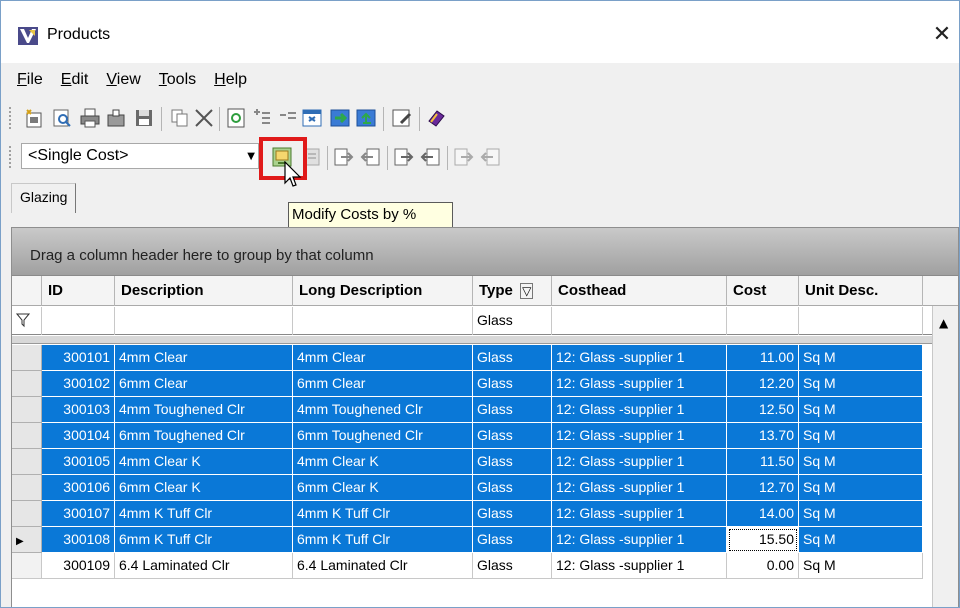 Image resolution: width=960 pixels, height=608 pixels. What do you see at coordinates (140, 156) in the screenshot?
I see `cost-type-select: <Single Cost> ▼` at bounding box center [140, 156].